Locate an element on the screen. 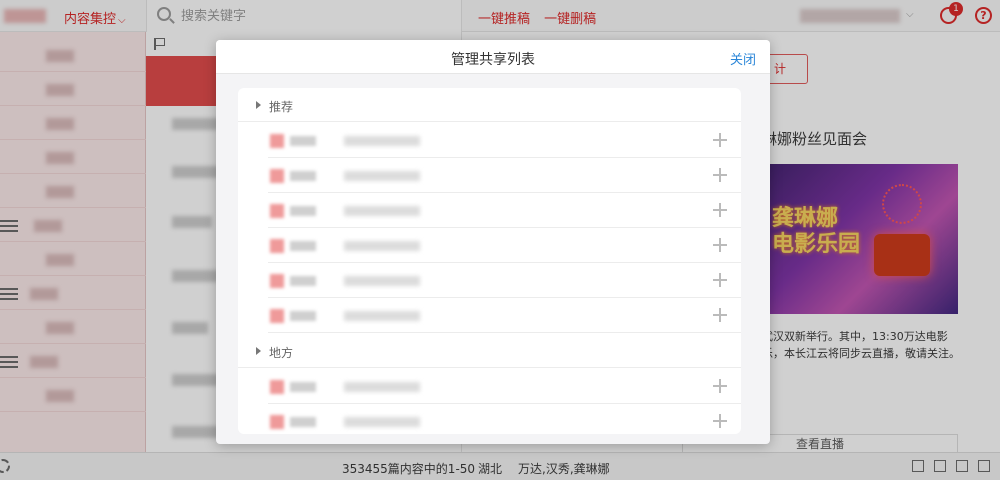  group-header-local: 地方 is located at coordinates (489, 351).